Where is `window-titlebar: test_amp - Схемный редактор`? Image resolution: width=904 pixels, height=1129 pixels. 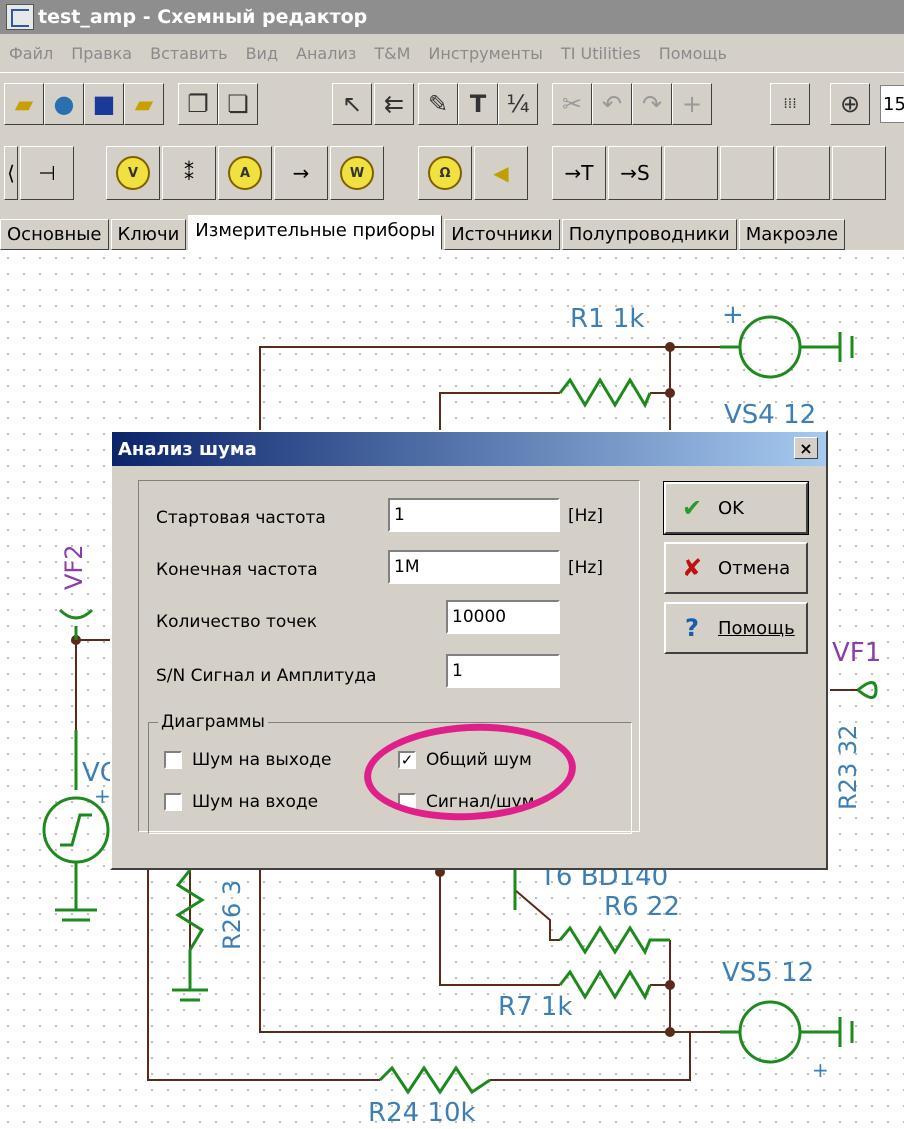 window-titlebar: test_amp - Схемный редактор is located at coordinates (452, 17).